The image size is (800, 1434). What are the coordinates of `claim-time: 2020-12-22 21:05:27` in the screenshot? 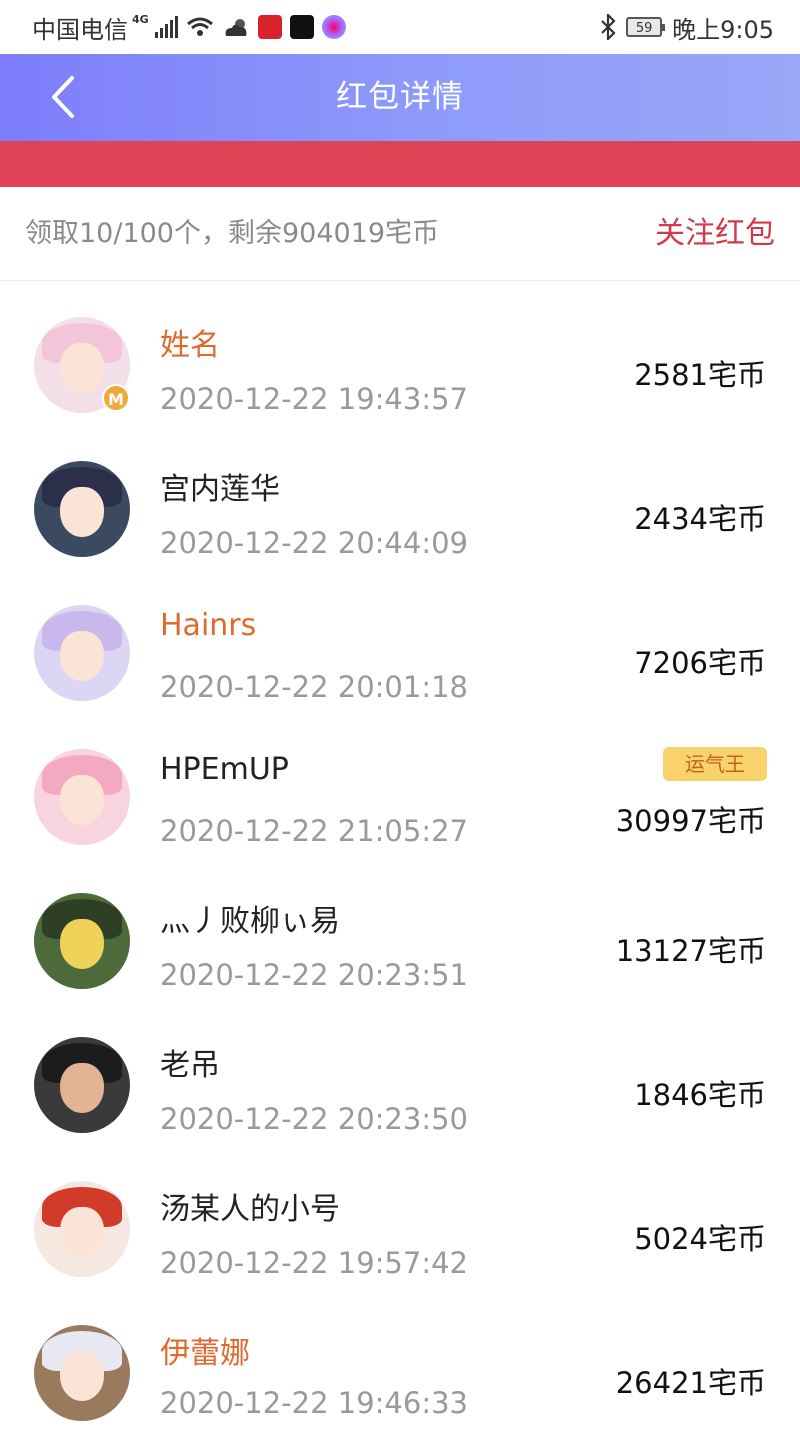 It's located at (314, 831).